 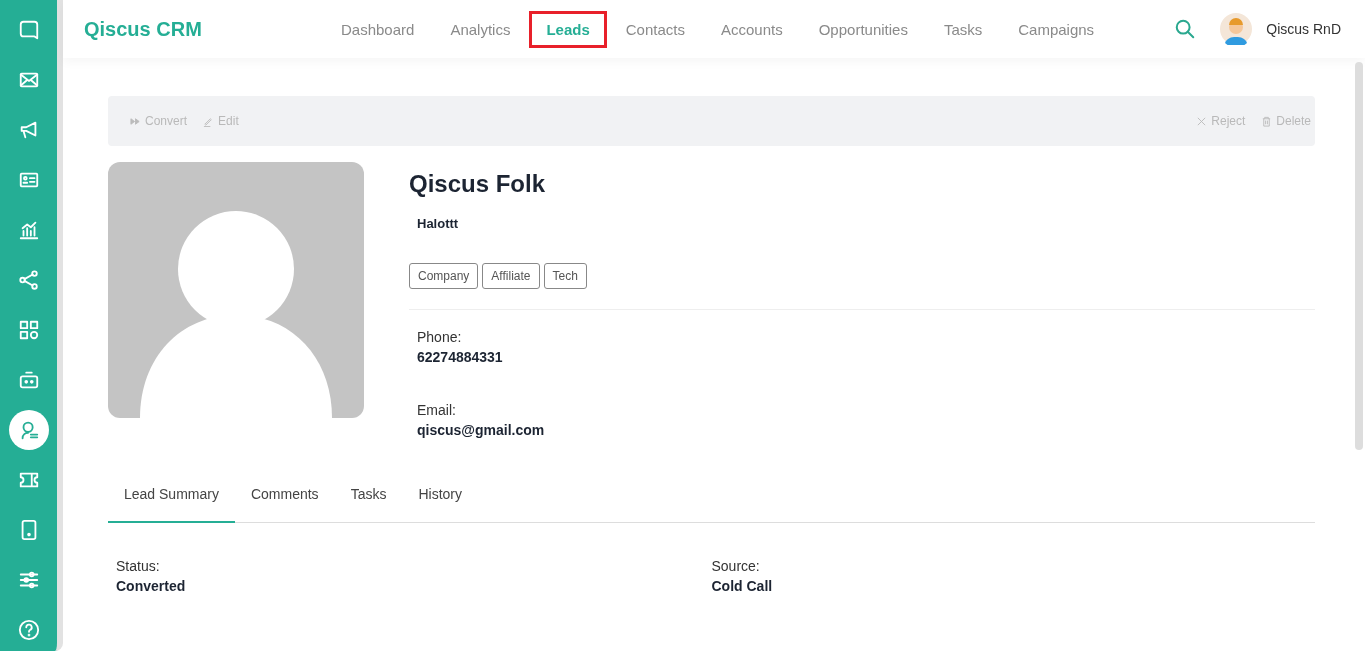 I want to click on share-icon, so click(x=28, y=280).